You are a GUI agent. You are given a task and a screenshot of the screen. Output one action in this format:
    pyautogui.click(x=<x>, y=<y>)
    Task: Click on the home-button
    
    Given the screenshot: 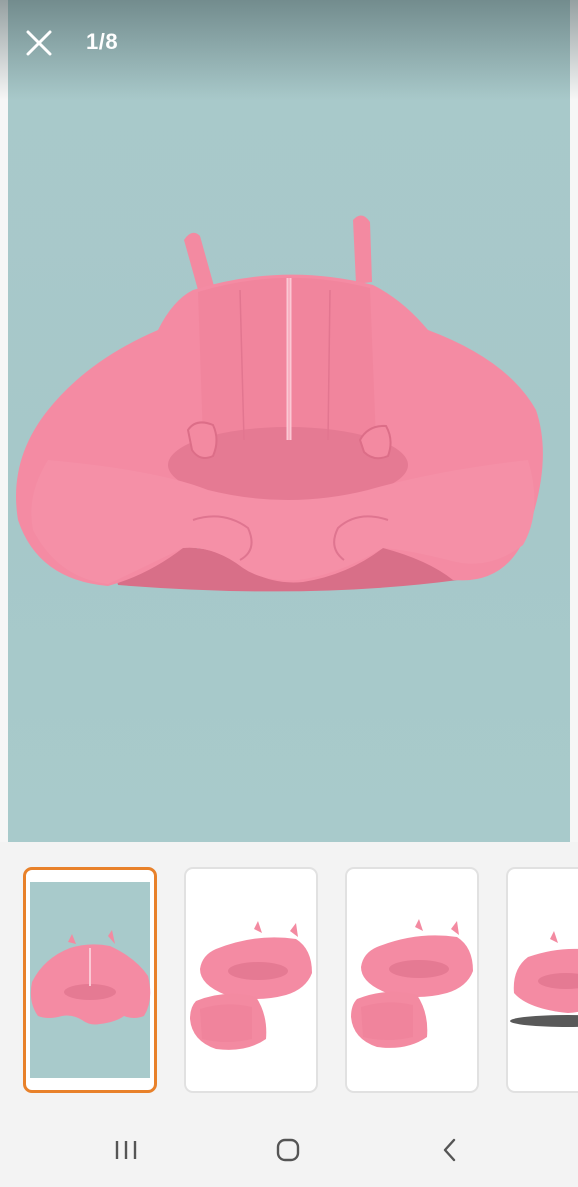 What is the action you would take?
    pyautogui.click(x=288, y=1150)
    